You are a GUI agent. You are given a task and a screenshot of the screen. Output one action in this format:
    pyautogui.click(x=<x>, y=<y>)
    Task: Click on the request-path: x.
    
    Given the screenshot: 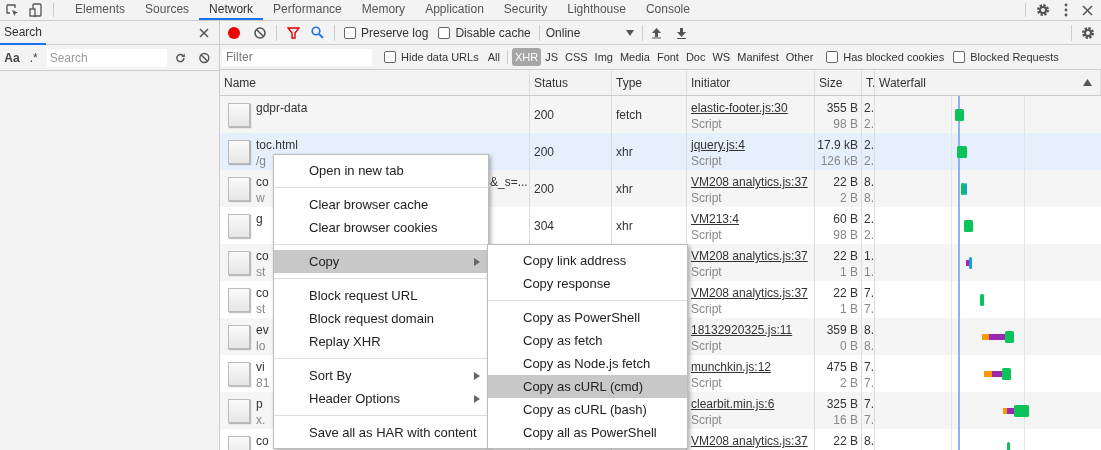 What is the action you would take?
    pyautogui.click(x=261, y=420)
    